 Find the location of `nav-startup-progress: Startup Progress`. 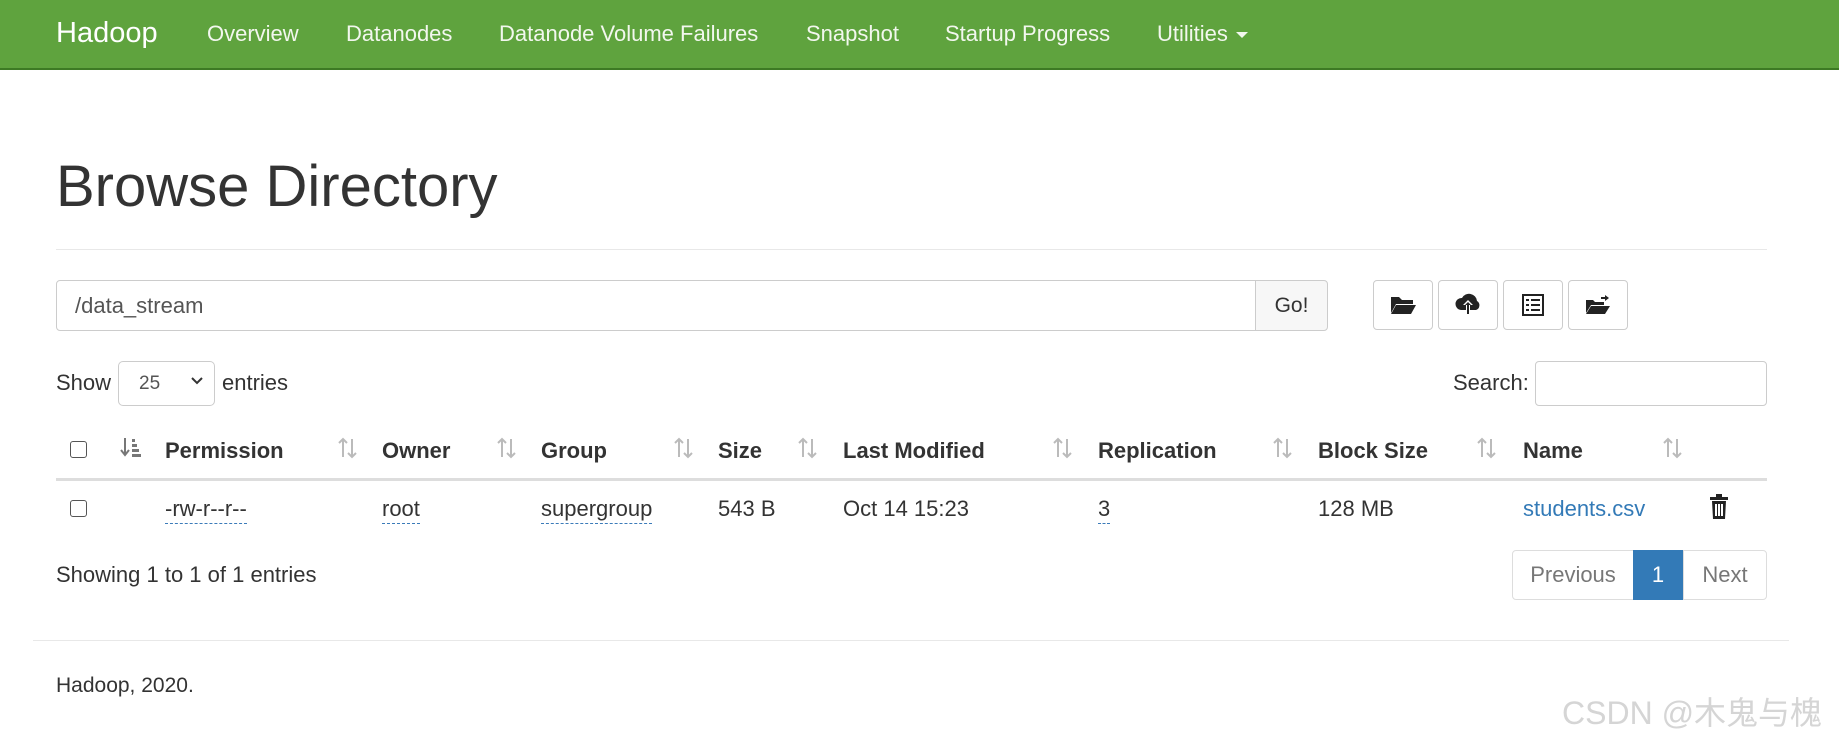

nav-startup-progress: Startup Progress is located at coordinates (1027, 34).